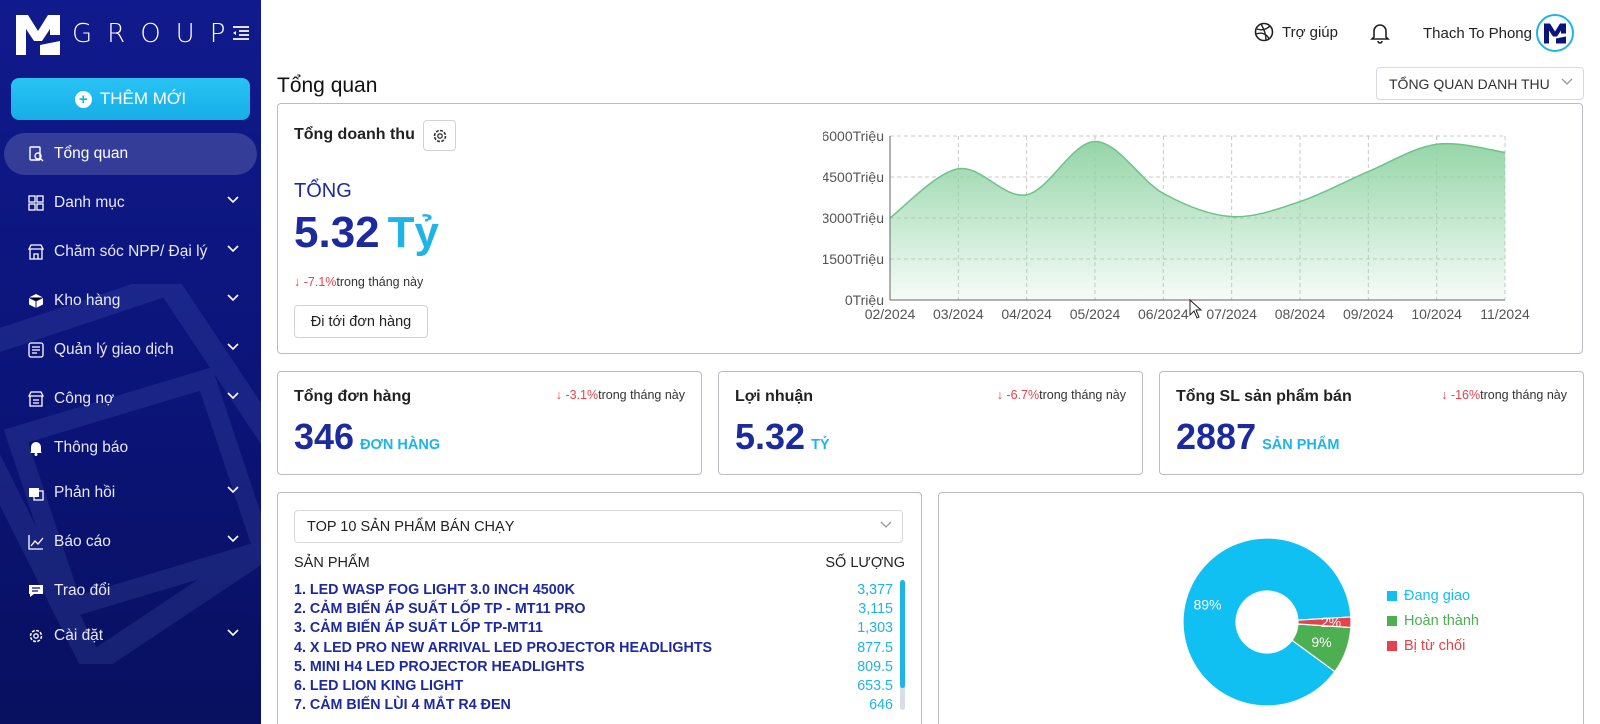 Image resolution: width=1600 pixels, height=724 pixels. Describe the element at coordinates (380, 282) in the screenshot. I see `trend-suffix: trong tháng này` at that location.